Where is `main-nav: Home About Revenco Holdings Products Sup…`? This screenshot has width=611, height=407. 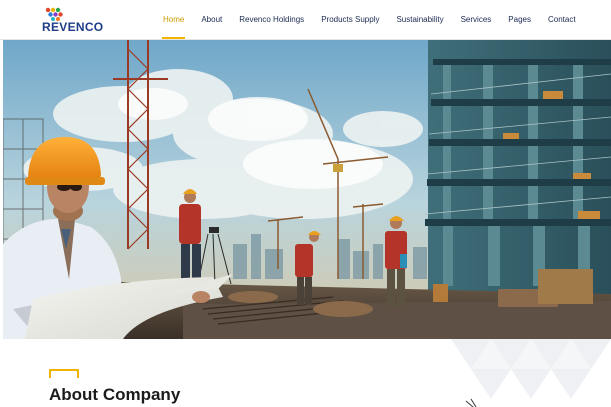
main-nav: Home About Revenco Holdings Products Sup… is located at coordinates (377, 19).